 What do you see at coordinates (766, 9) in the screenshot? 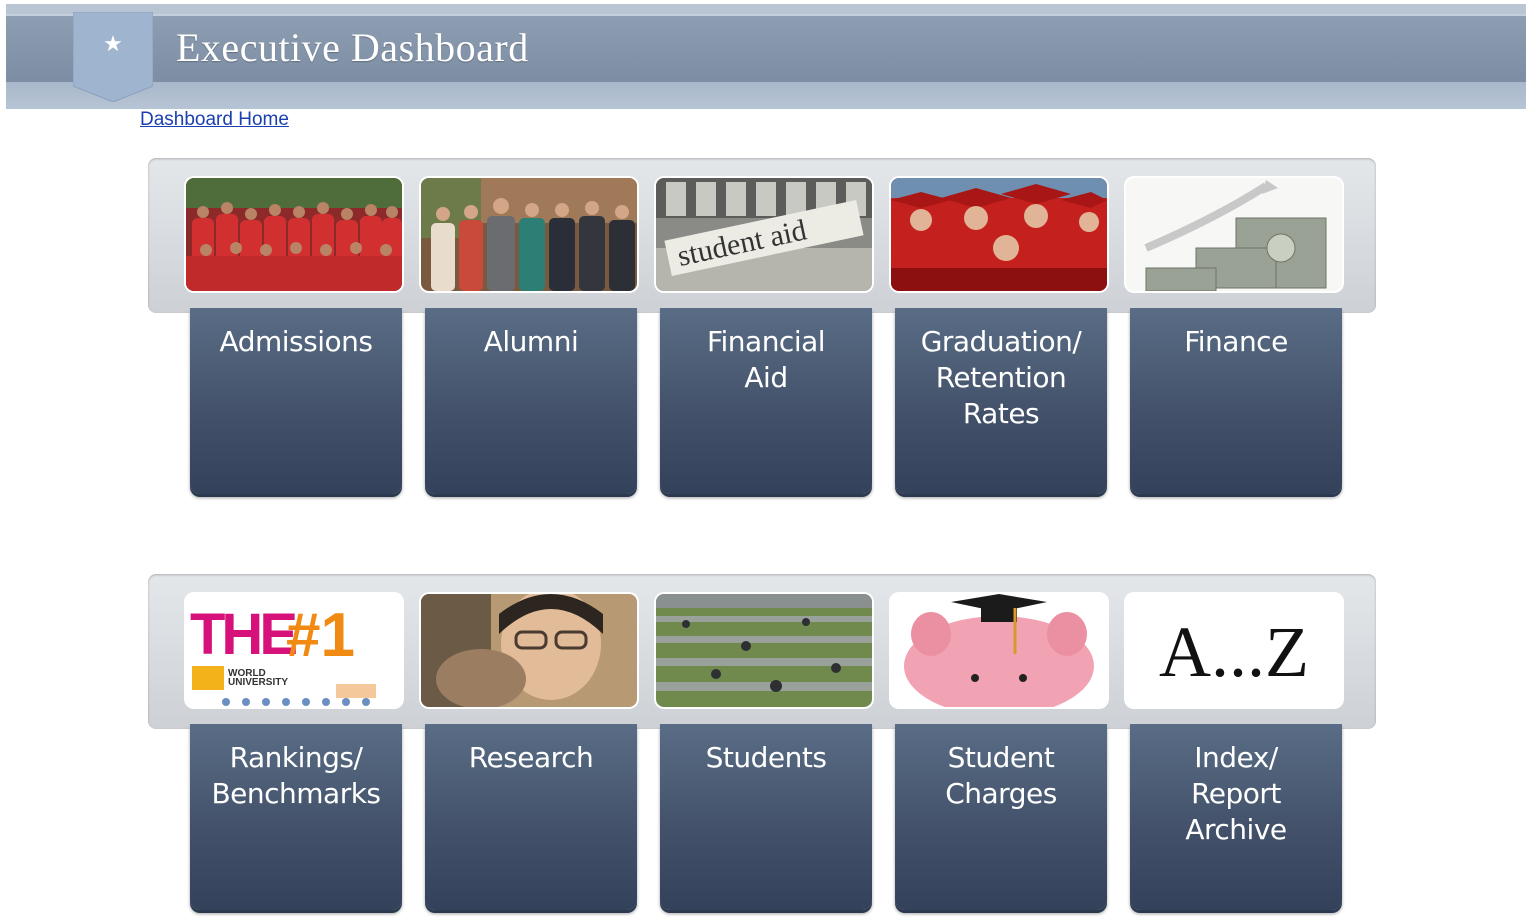
I see `header-top-stripe` at bounding box center [766, 9].